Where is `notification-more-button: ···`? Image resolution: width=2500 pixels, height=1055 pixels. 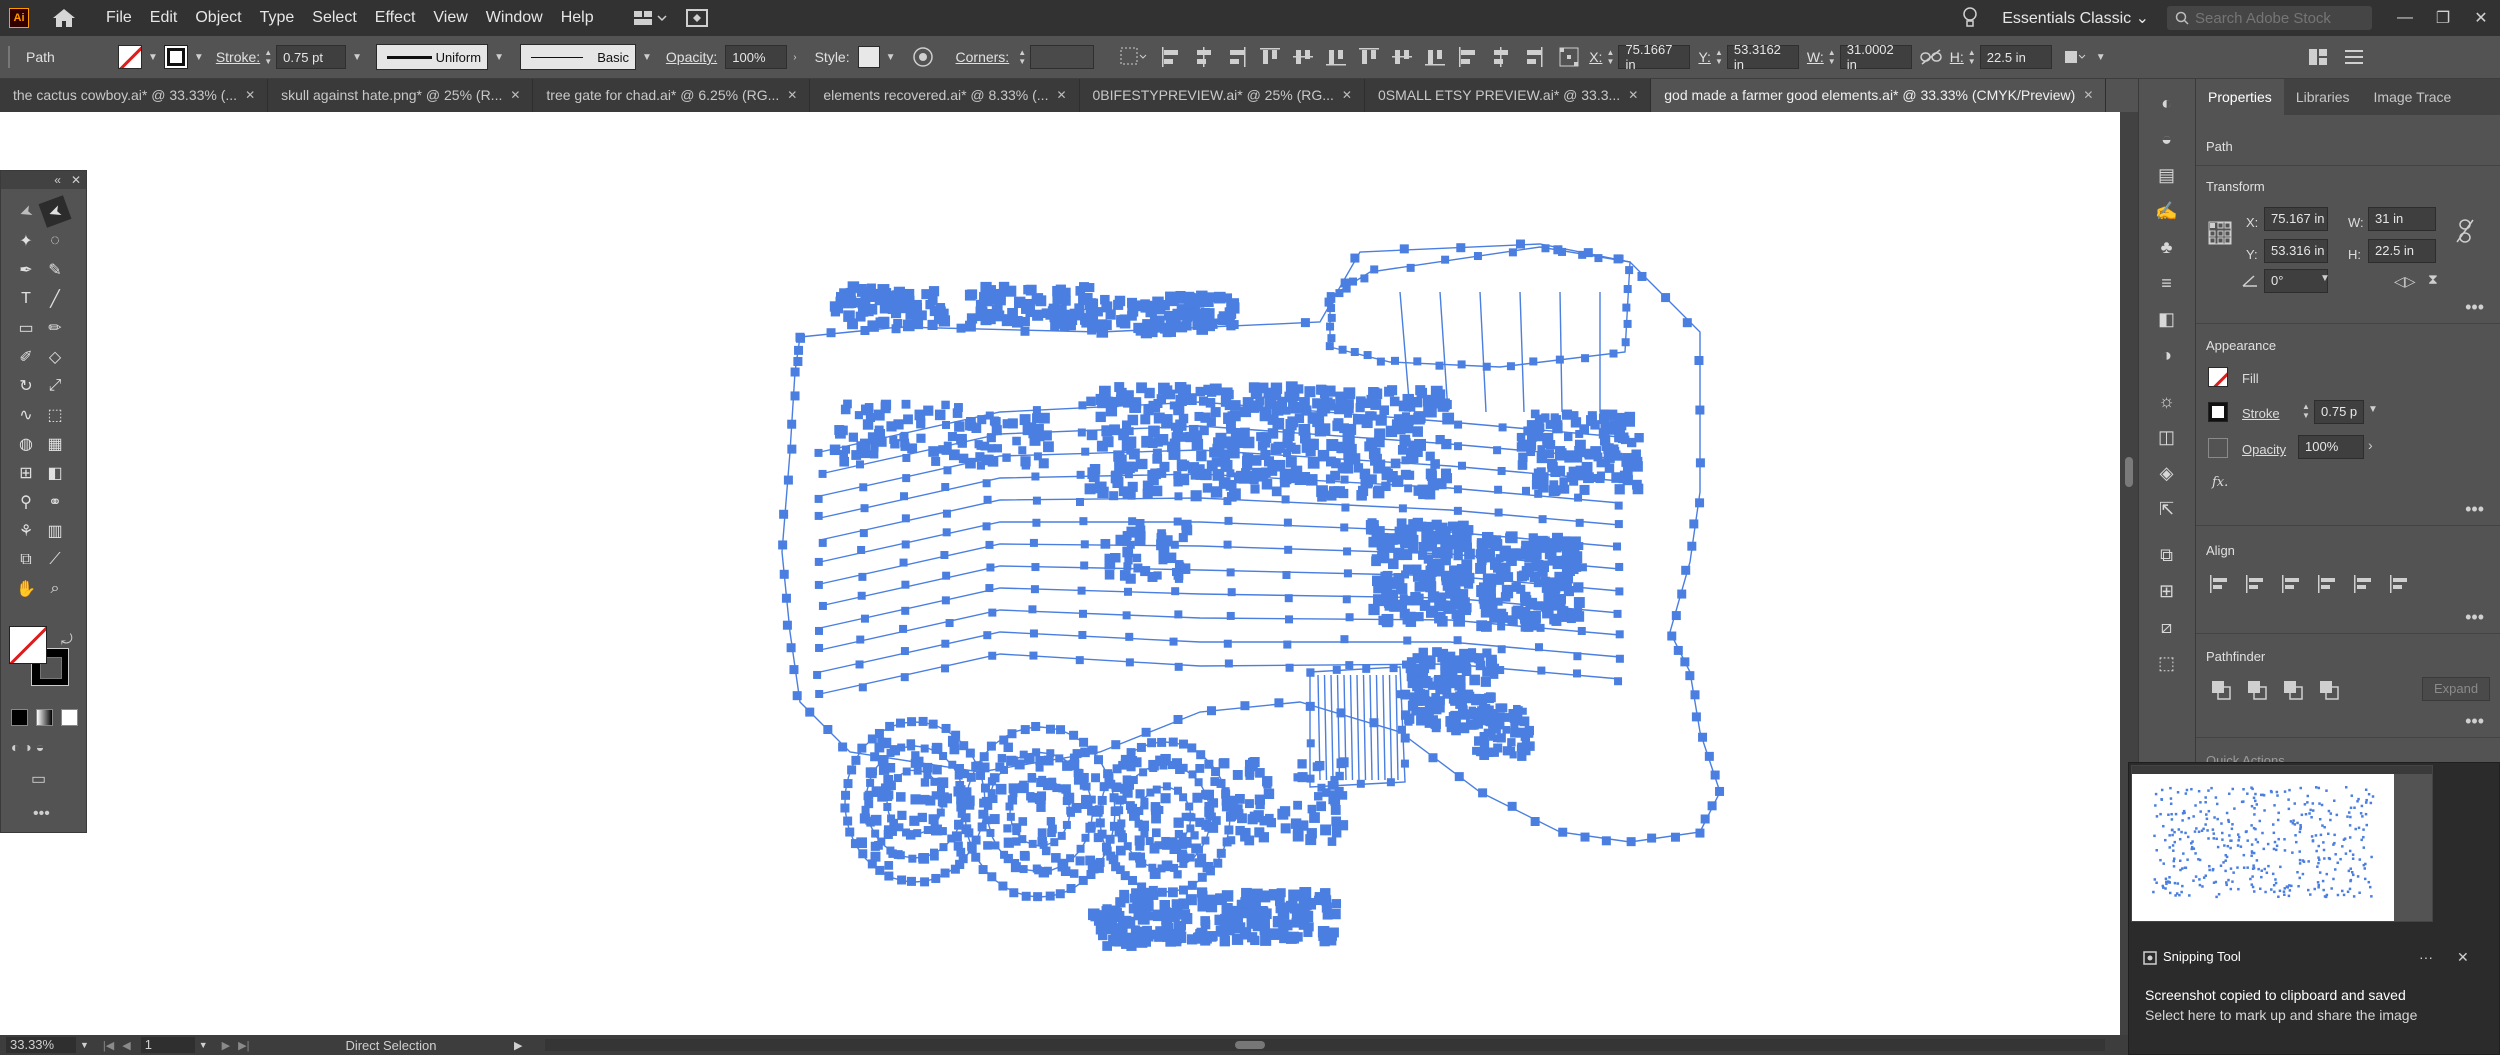 notification-more-button: ··· is located at coordinates (2426, 957).